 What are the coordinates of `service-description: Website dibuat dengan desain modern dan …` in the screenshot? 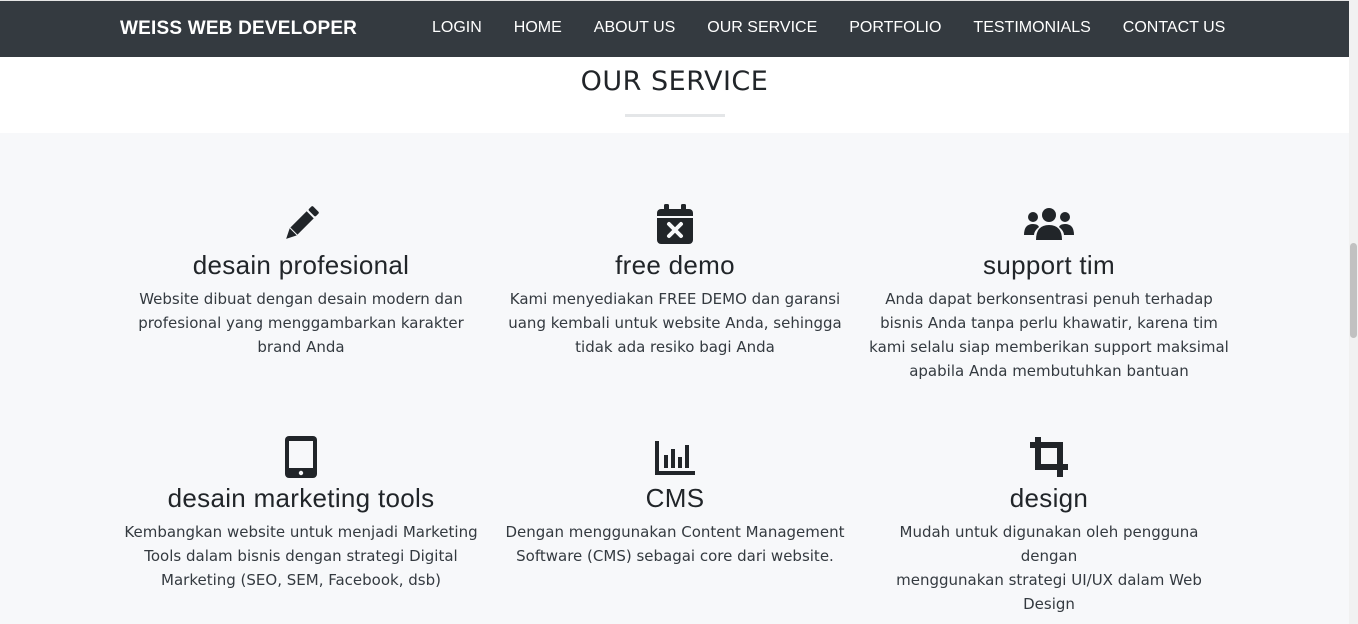 It's located at (301, 323).